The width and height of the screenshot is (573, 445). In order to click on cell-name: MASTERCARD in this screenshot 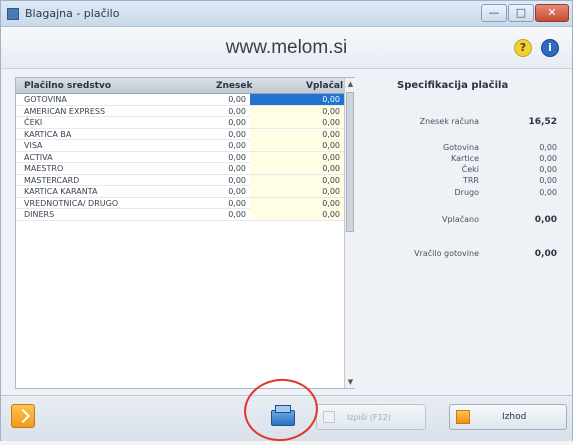, I will do `click(52, 180)`.